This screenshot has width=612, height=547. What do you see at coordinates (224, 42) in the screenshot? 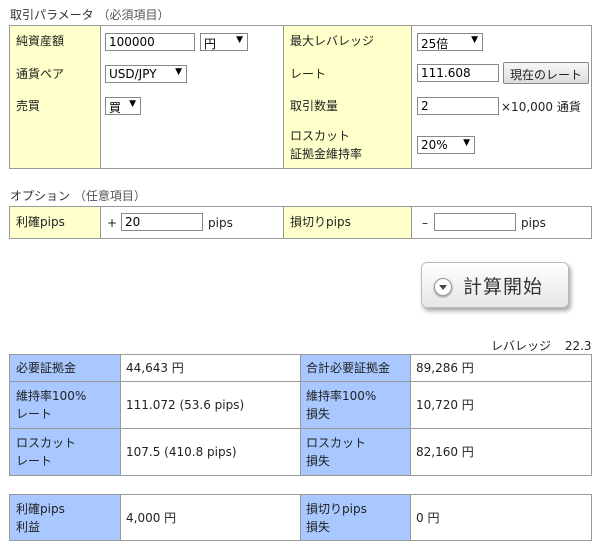
I see `currency-unit-select: 円 ▼` at bounding box center [224, 42].